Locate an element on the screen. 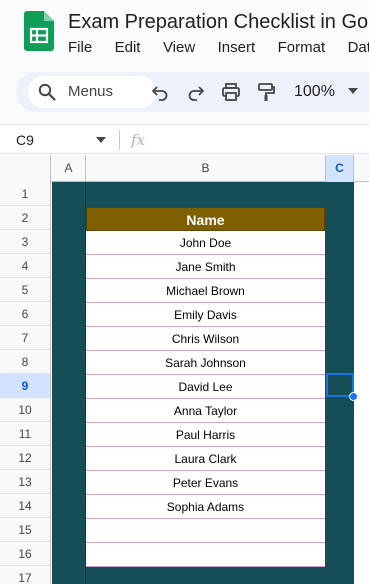  menu-bar: File Edit View Insert Format Data is located at coordinates (218, 48).